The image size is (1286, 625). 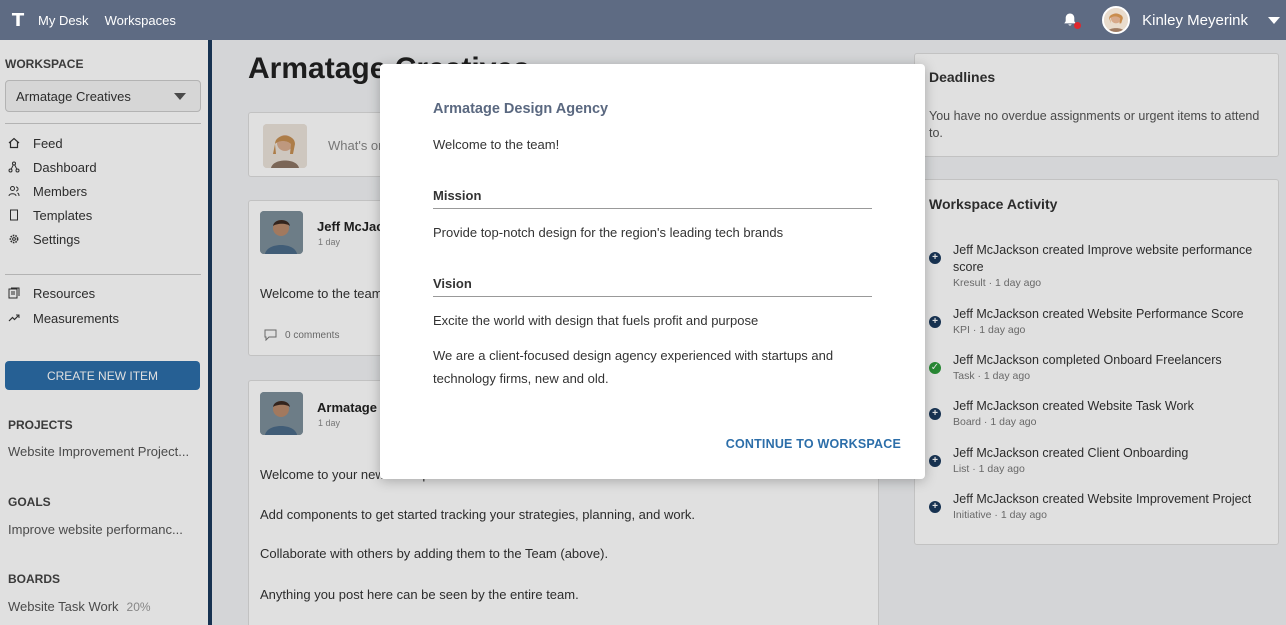 What do you see at coordinates (813, 444) in the screenshot?
I see `continue-to-workspace-button: CONTINUE TO WORKSPACE` at bounding box center [813, 444].